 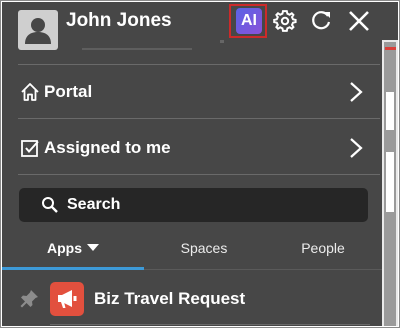 I want to click on home-icon, so click(x=30, y=92).